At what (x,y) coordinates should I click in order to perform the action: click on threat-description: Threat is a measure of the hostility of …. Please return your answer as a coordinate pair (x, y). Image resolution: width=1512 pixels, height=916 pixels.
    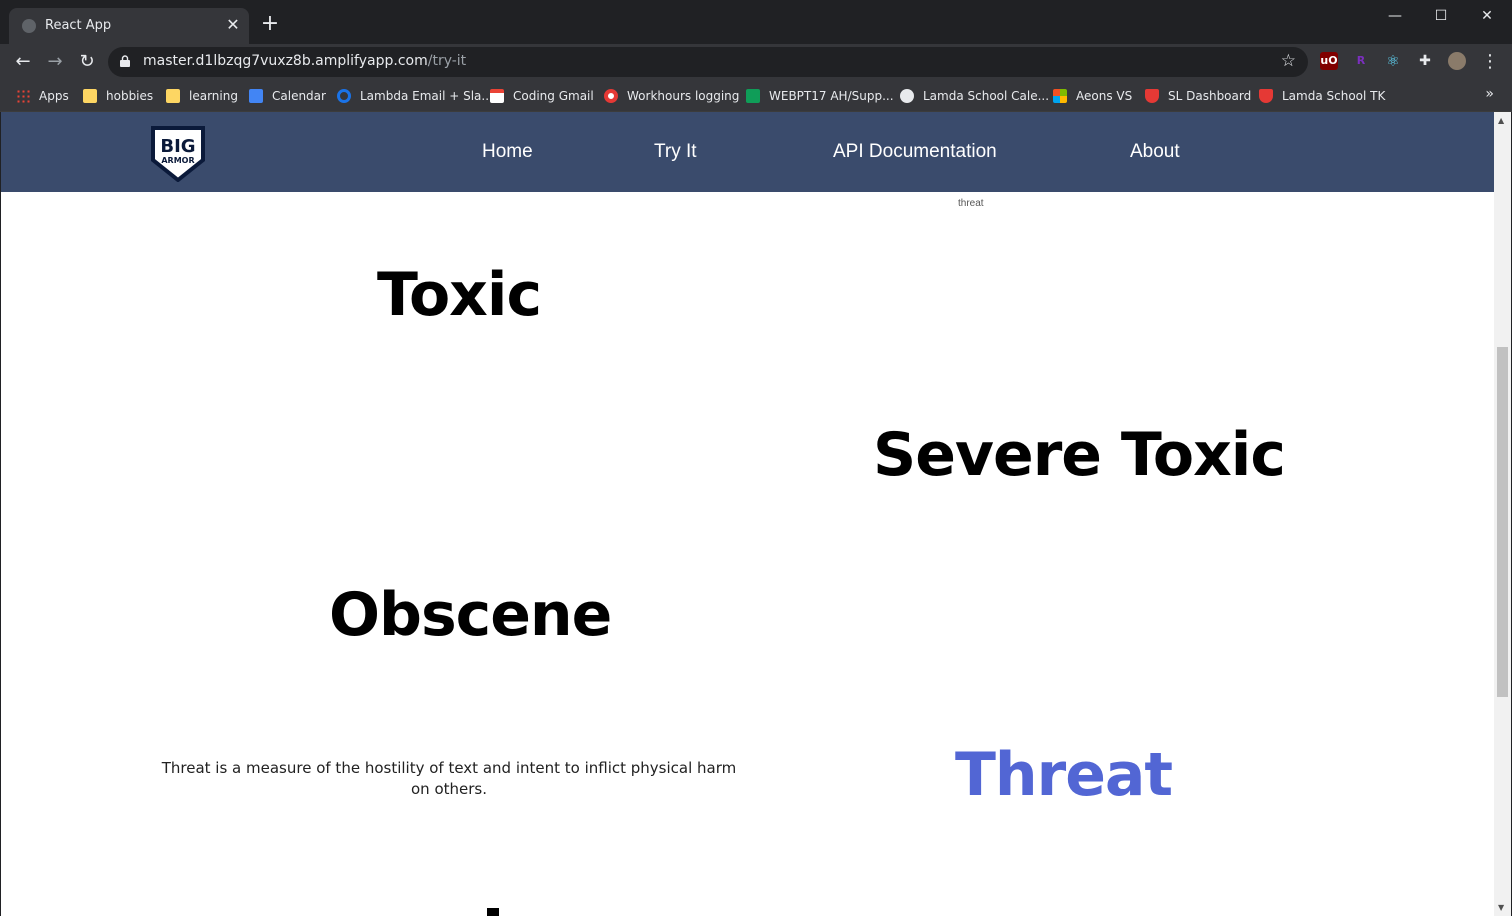
    Looking at the image, I should click on (449, 778).